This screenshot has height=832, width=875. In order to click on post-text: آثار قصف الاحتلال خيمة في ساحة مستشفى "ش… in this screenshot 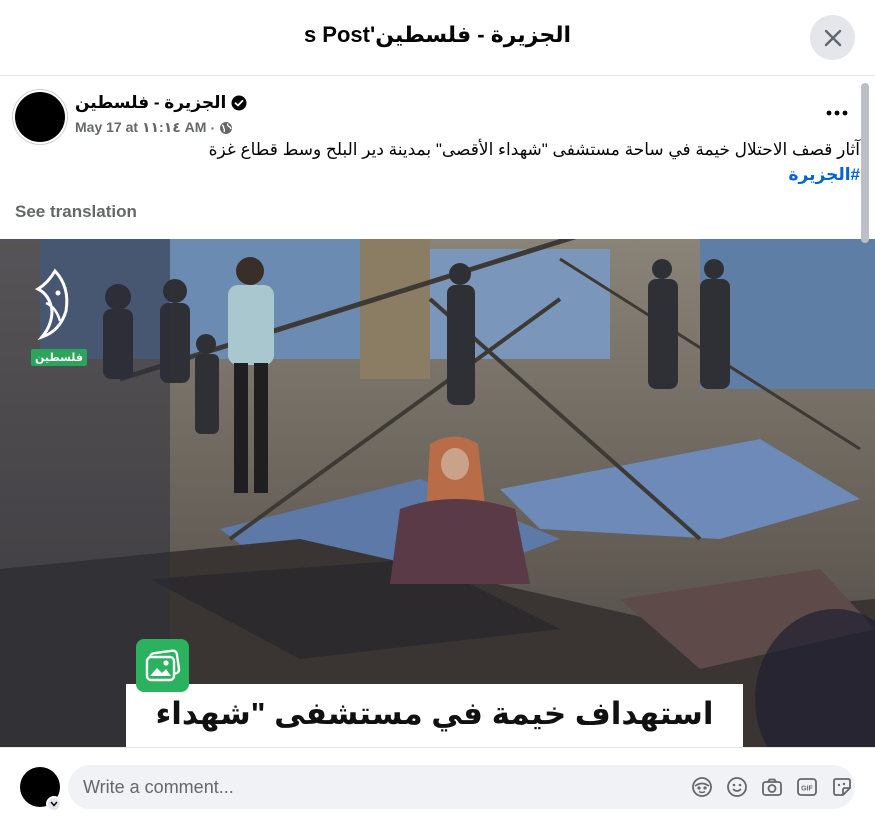, I will do `click(534, 149)`.